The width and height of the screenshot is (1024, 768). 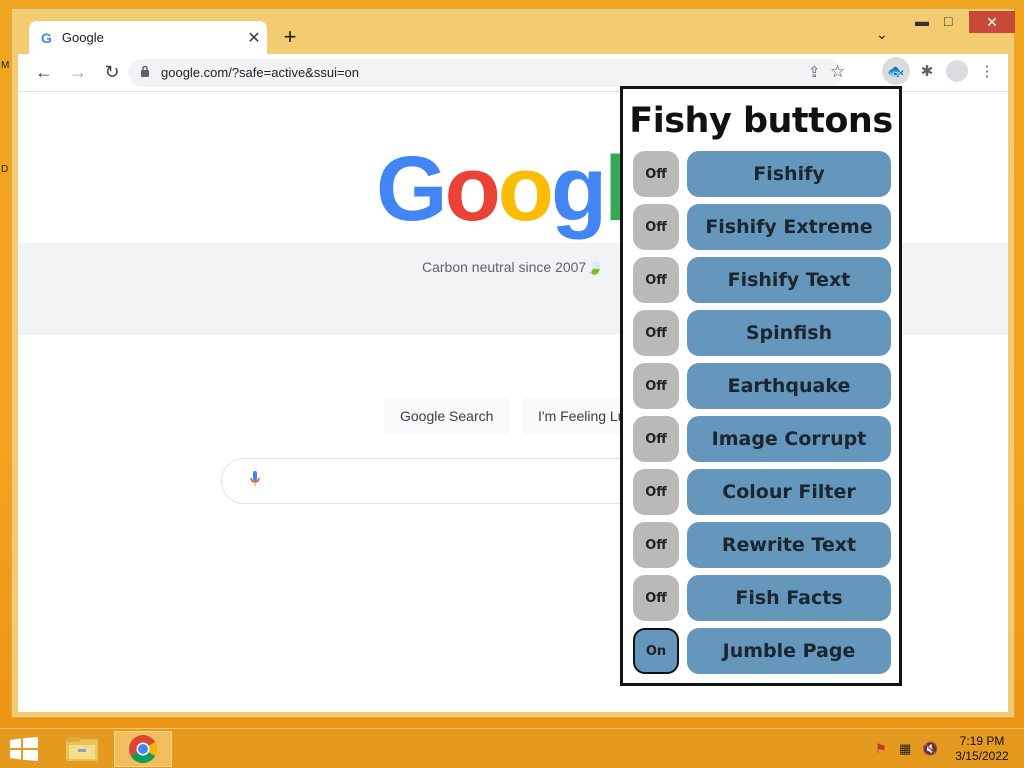 I want to click on popup-row: Off Fish Facts, so click(x=763, y=598).